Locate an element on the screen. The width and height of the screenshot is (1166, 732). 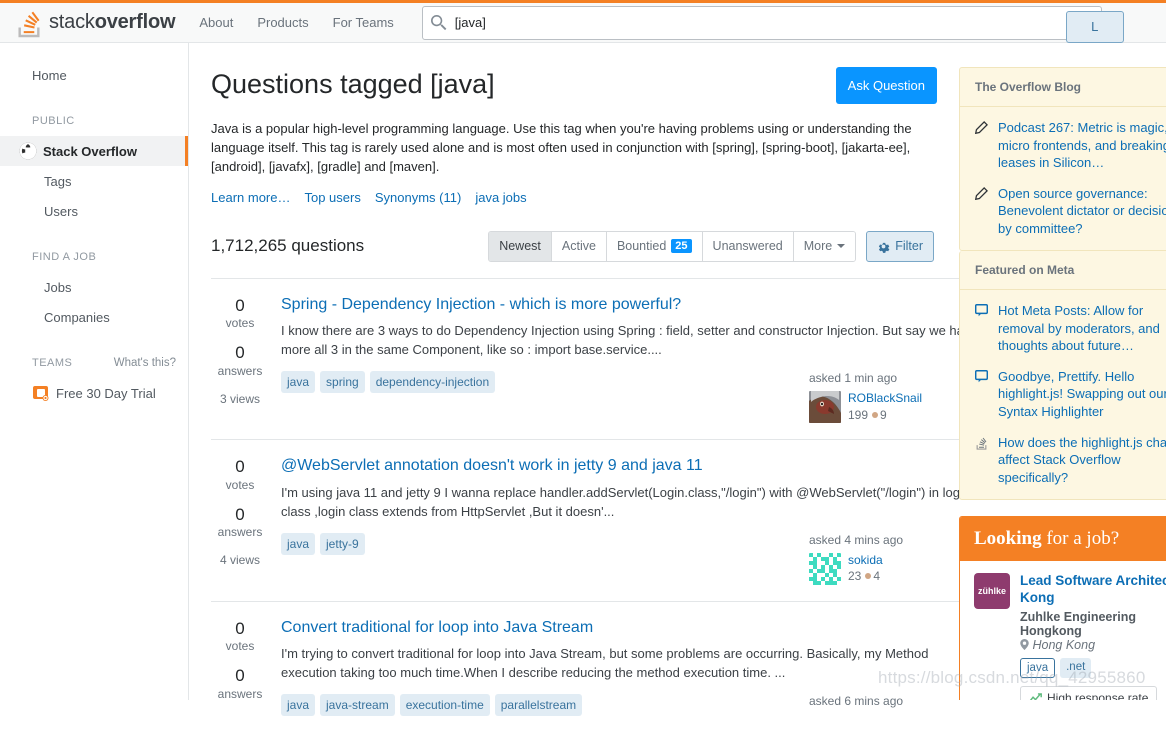
job-perk-badge: High response rate is located at coordinates (1089, 692).